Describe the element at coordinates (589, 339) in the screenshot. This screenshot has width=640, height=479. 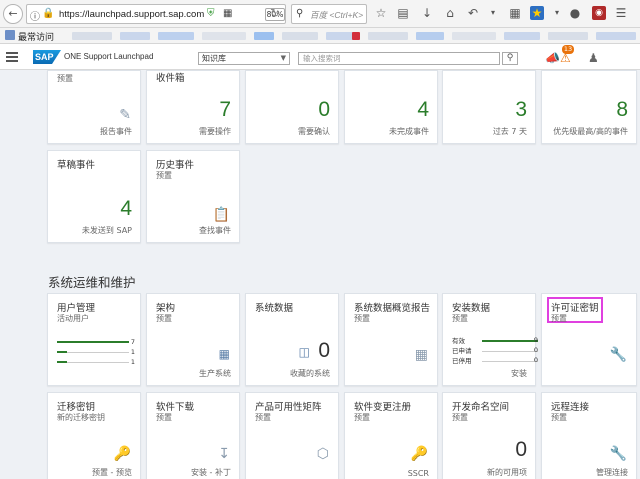
I see `tile-license-keys: 许可证密钥 预置 🔧` at that location.